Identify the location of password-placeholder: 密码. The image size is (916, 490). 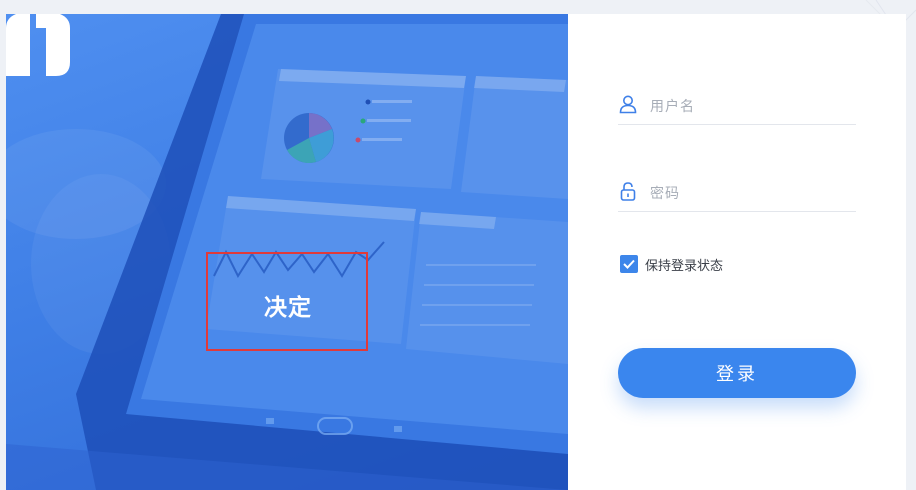
(665, 194).